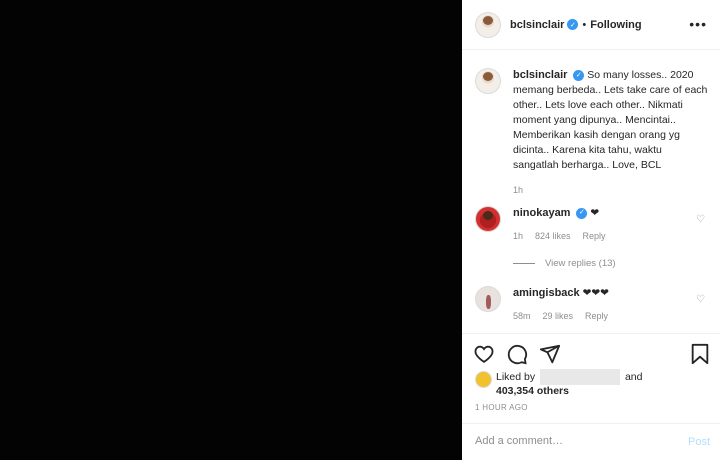  Describe the element at coordinates (611, 316) in the screenshot. I see `comment-meta: 58m 29 likes Reply` at that location.